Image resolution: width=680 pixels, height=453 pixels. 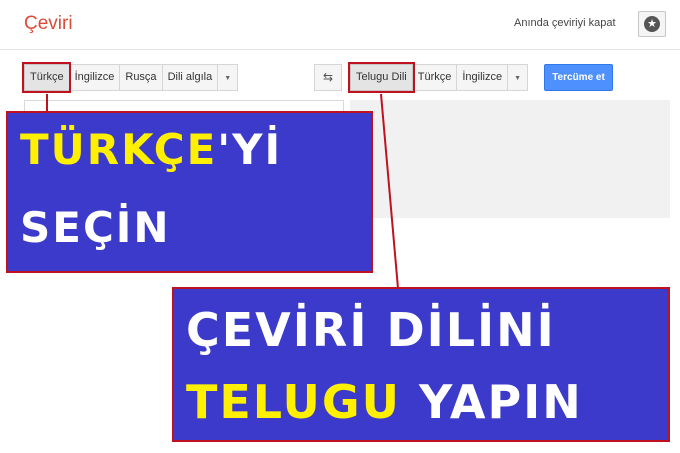 What do you see at coordinates (293, 402) in the screenshot?
I see `callout-2-highlight: TELUGU` at bounding box center [293, 402].